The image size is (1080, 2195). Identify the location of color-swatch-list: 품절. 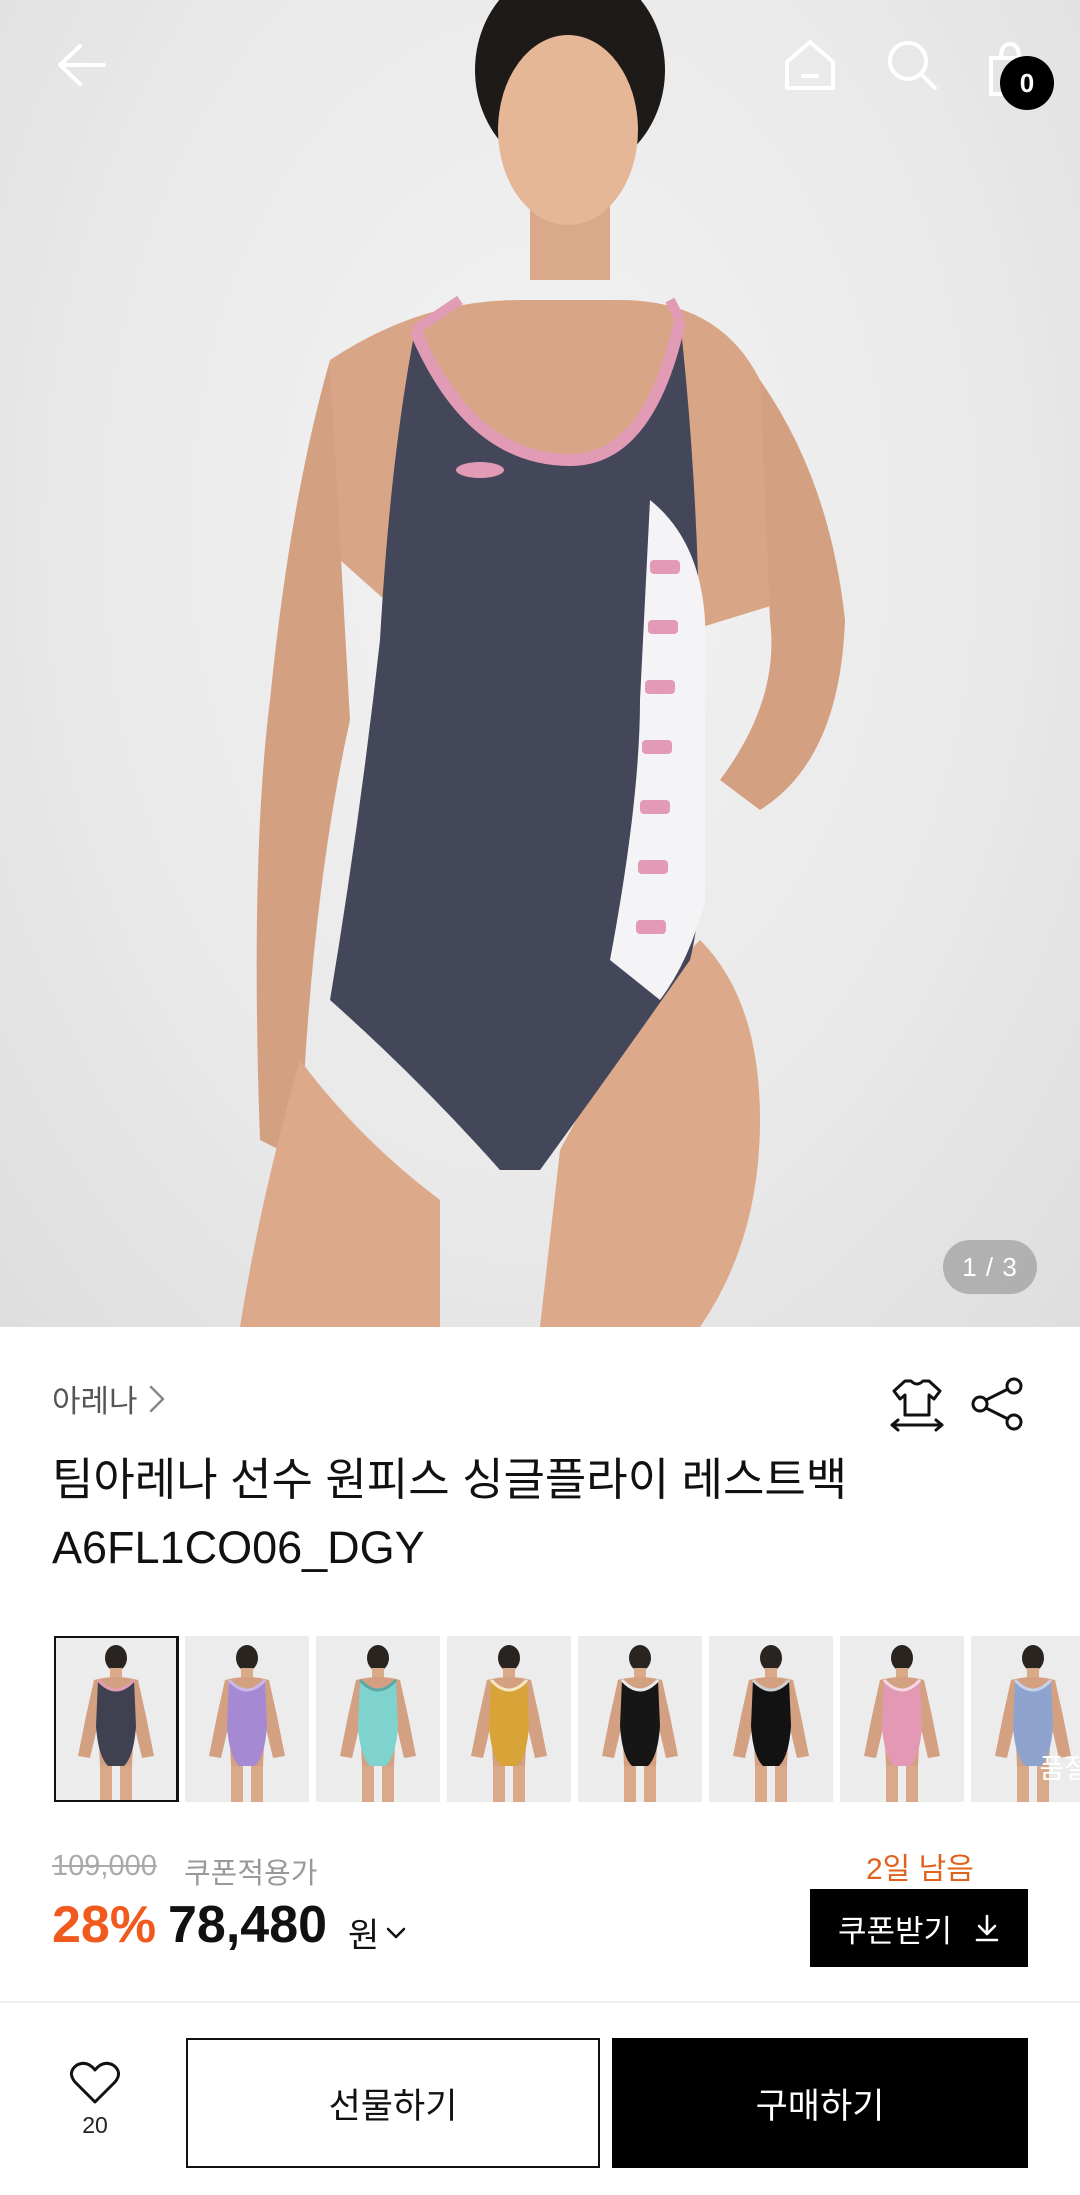
(567, 1719).